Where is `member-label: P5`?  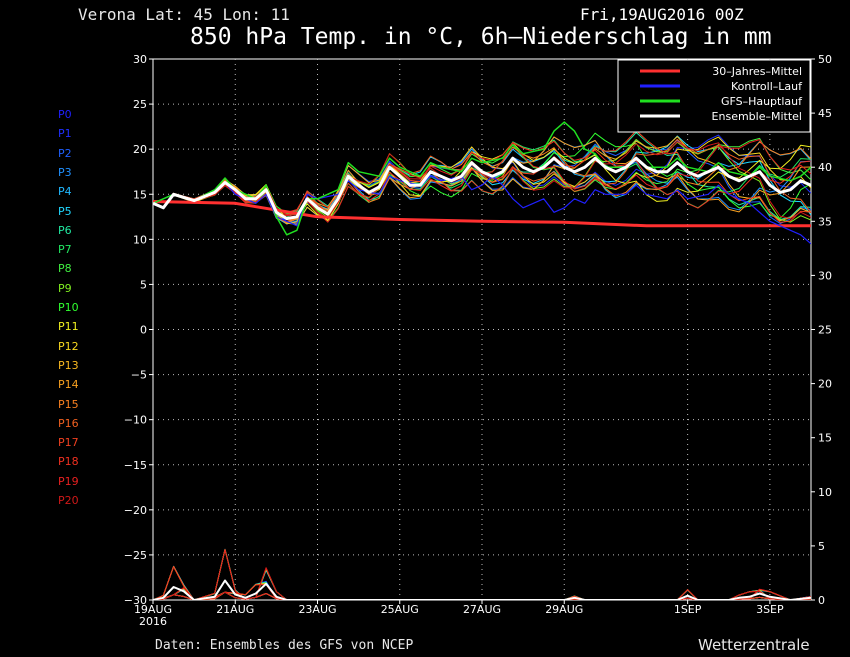
member-label: P5 is located at coordinates (65, 211).